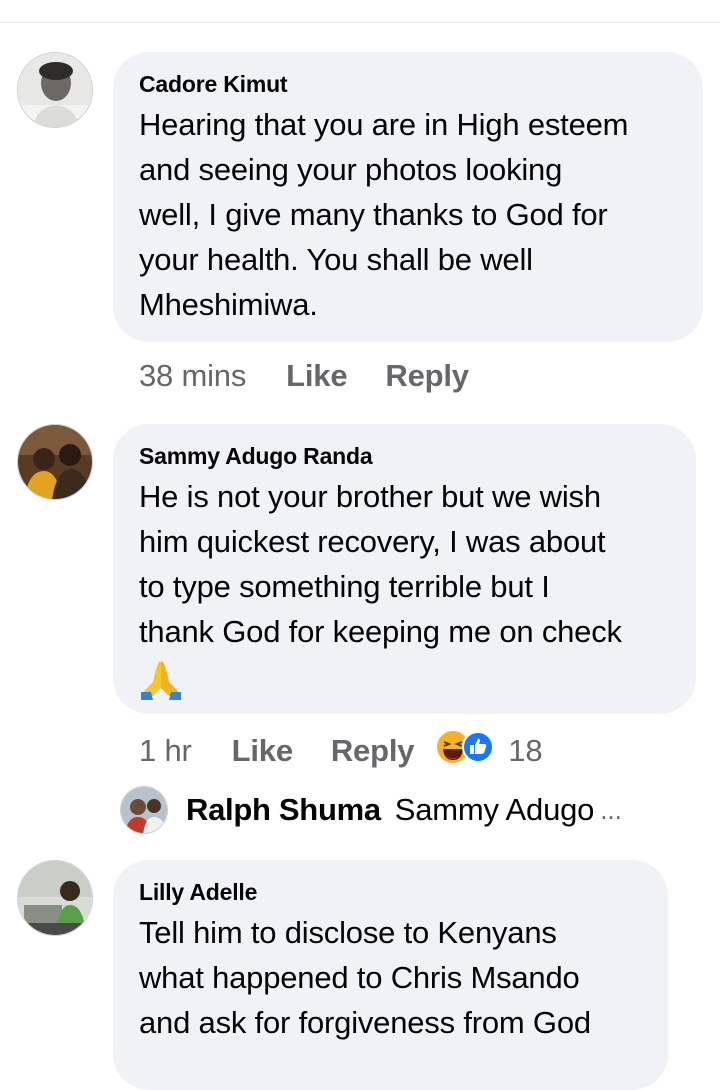 This screenshot has width=720, height=1090. Describe the element at coordinates (494, 809) in the screenshot. I see `reply-text: Sammy Adugo` at that location.